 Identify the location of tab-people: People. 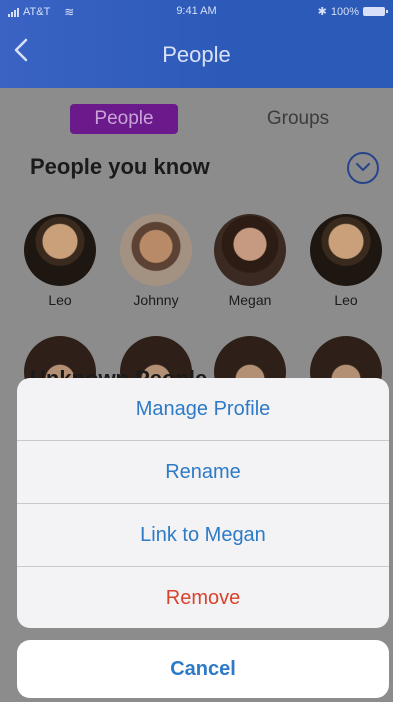
(124, 119).